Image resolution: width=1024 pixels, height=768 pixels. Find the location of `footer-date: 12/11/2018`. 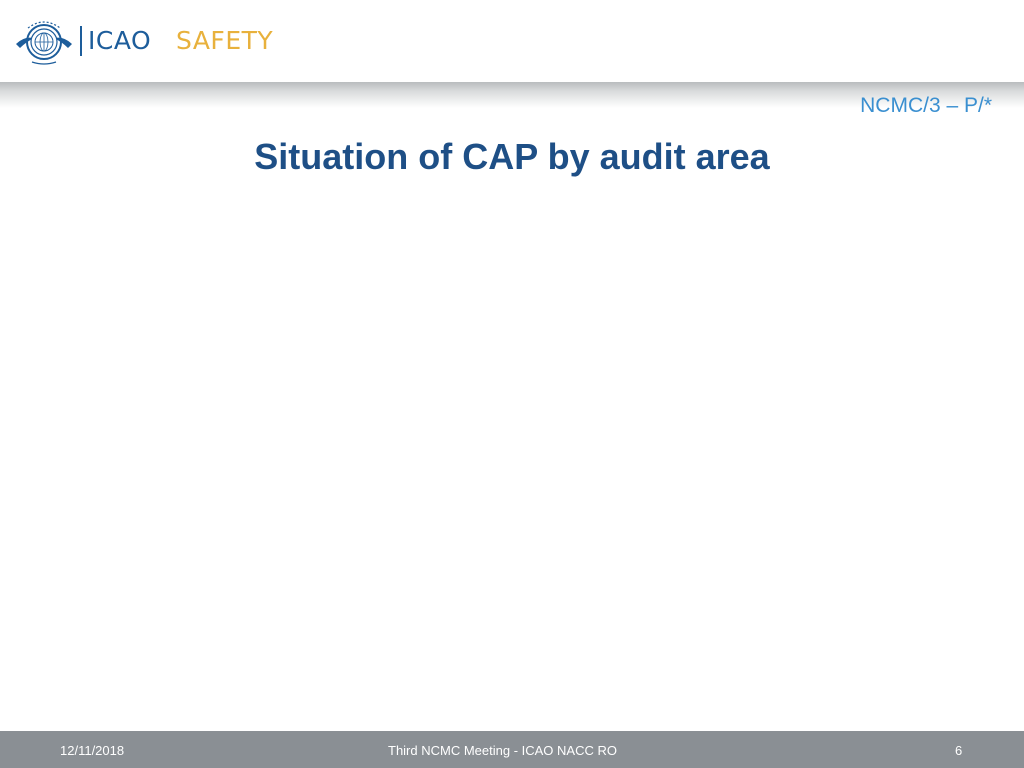

footer-date: 12/11/2018 is located at coordinates (92, 750).